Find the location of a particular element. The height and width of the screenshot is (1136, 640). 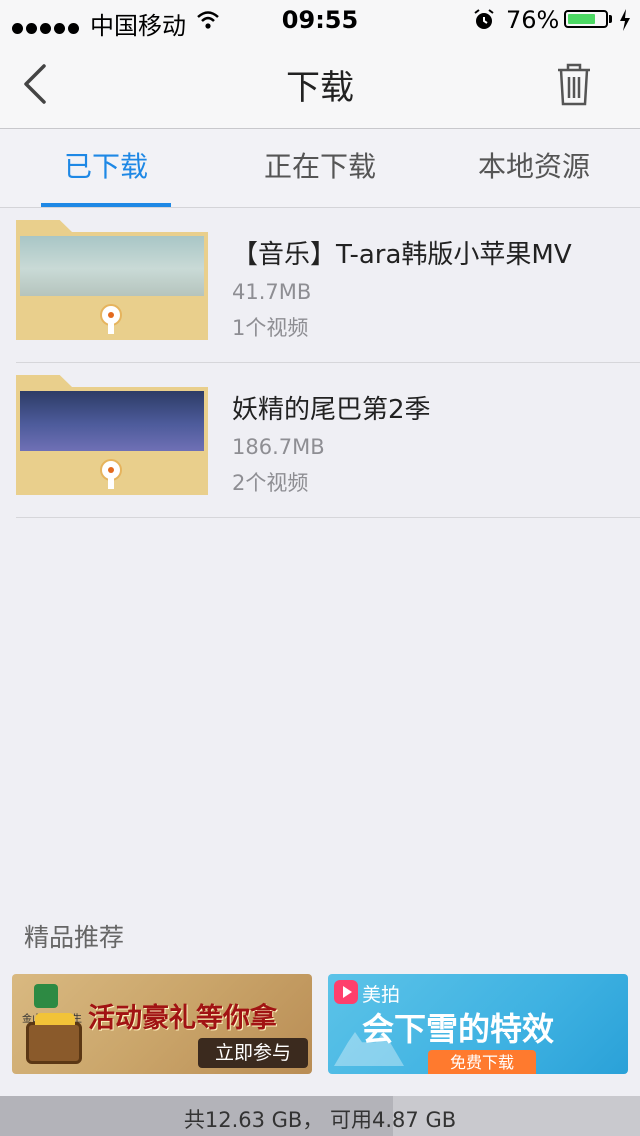

ad-banner-meipai: 美拍 会下雪的特效 免费下载 is located at coordinates (478, 1024).